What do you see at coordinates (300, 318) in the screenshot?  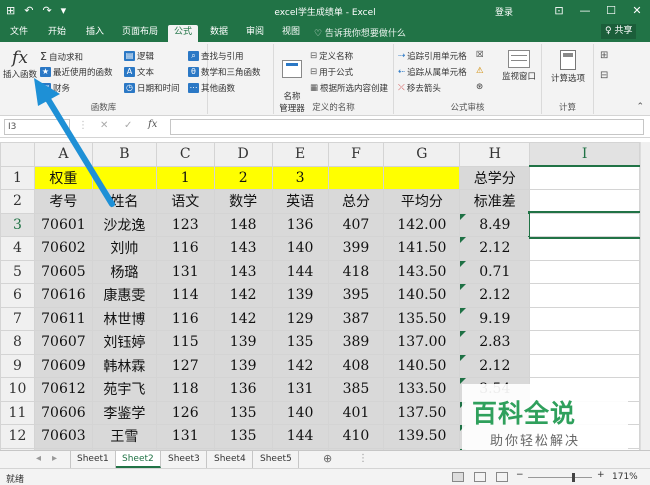 I see `cell: 129` at bounding box center [300, 318].